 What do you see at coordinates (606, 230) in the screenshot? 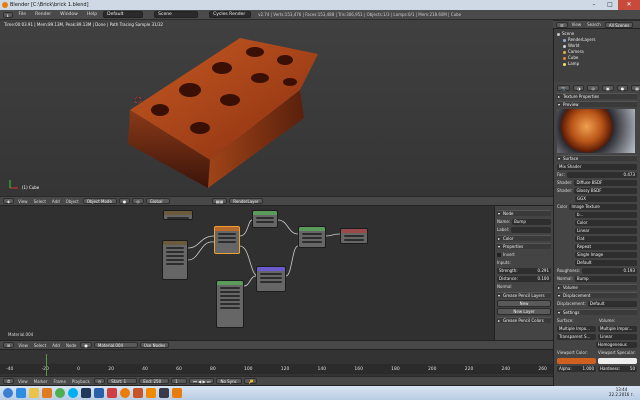
I see `interpolation-select: Linear` at bounding box center [606, 230].